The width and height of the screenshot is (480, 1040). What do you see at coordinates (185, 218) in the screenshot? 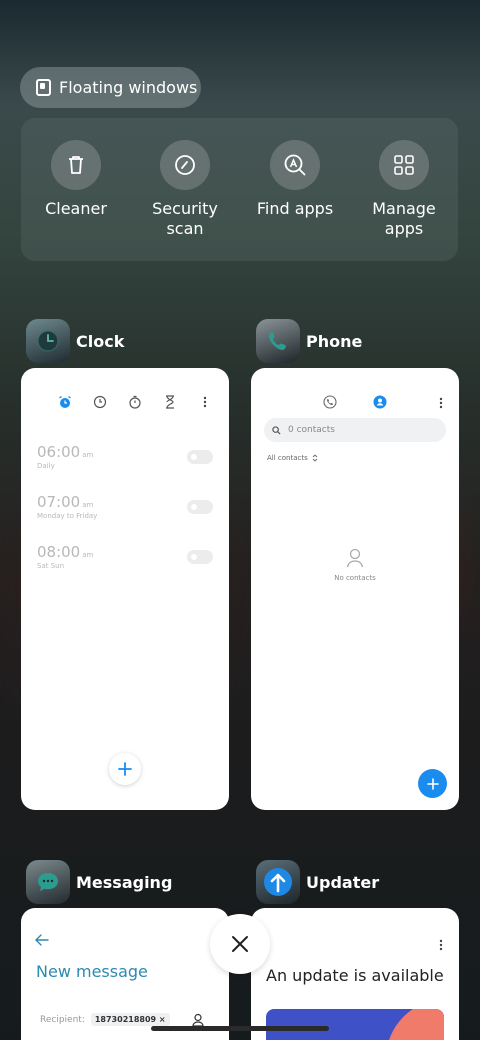
I see `security-scan-label: Security scan` at bounding box center [185, 218].